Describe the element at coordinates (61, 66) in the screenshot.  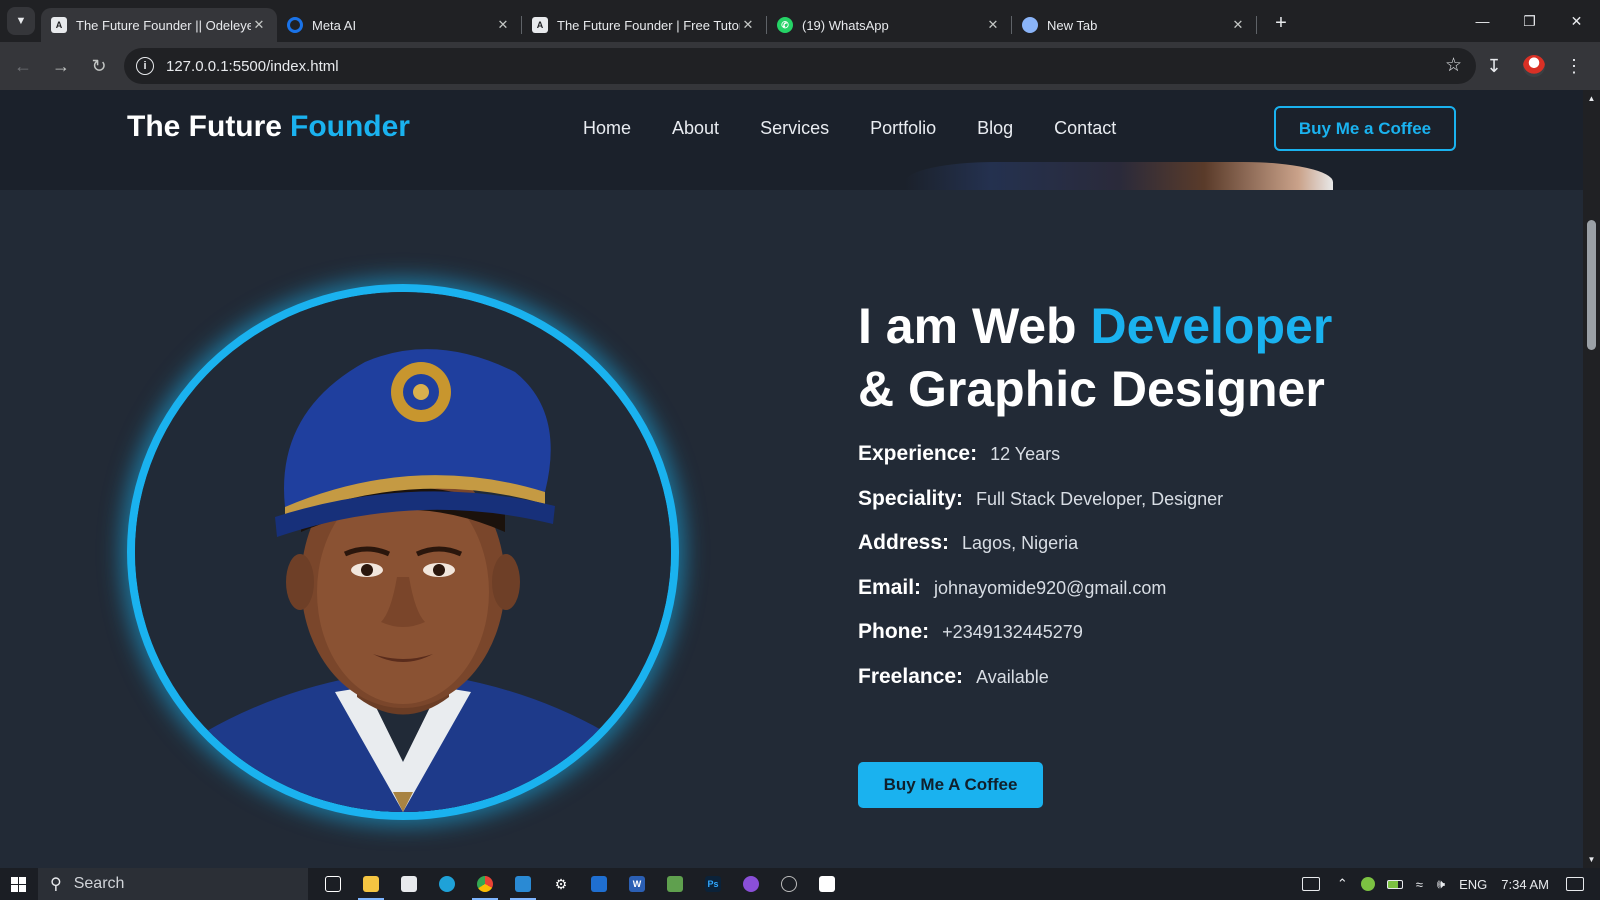
I see `forward-arrow-icon: →` at that location.